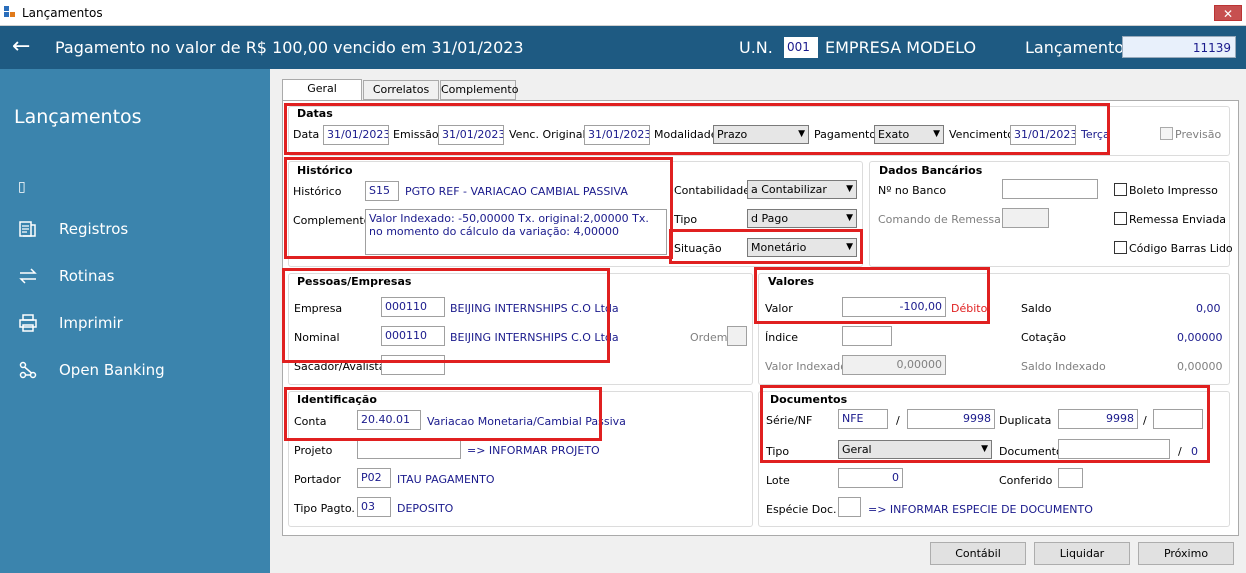 This screenshot has height=573, width=1246. I want to click on valor-indexado-label: Valor Indexado, so click(806, 366).